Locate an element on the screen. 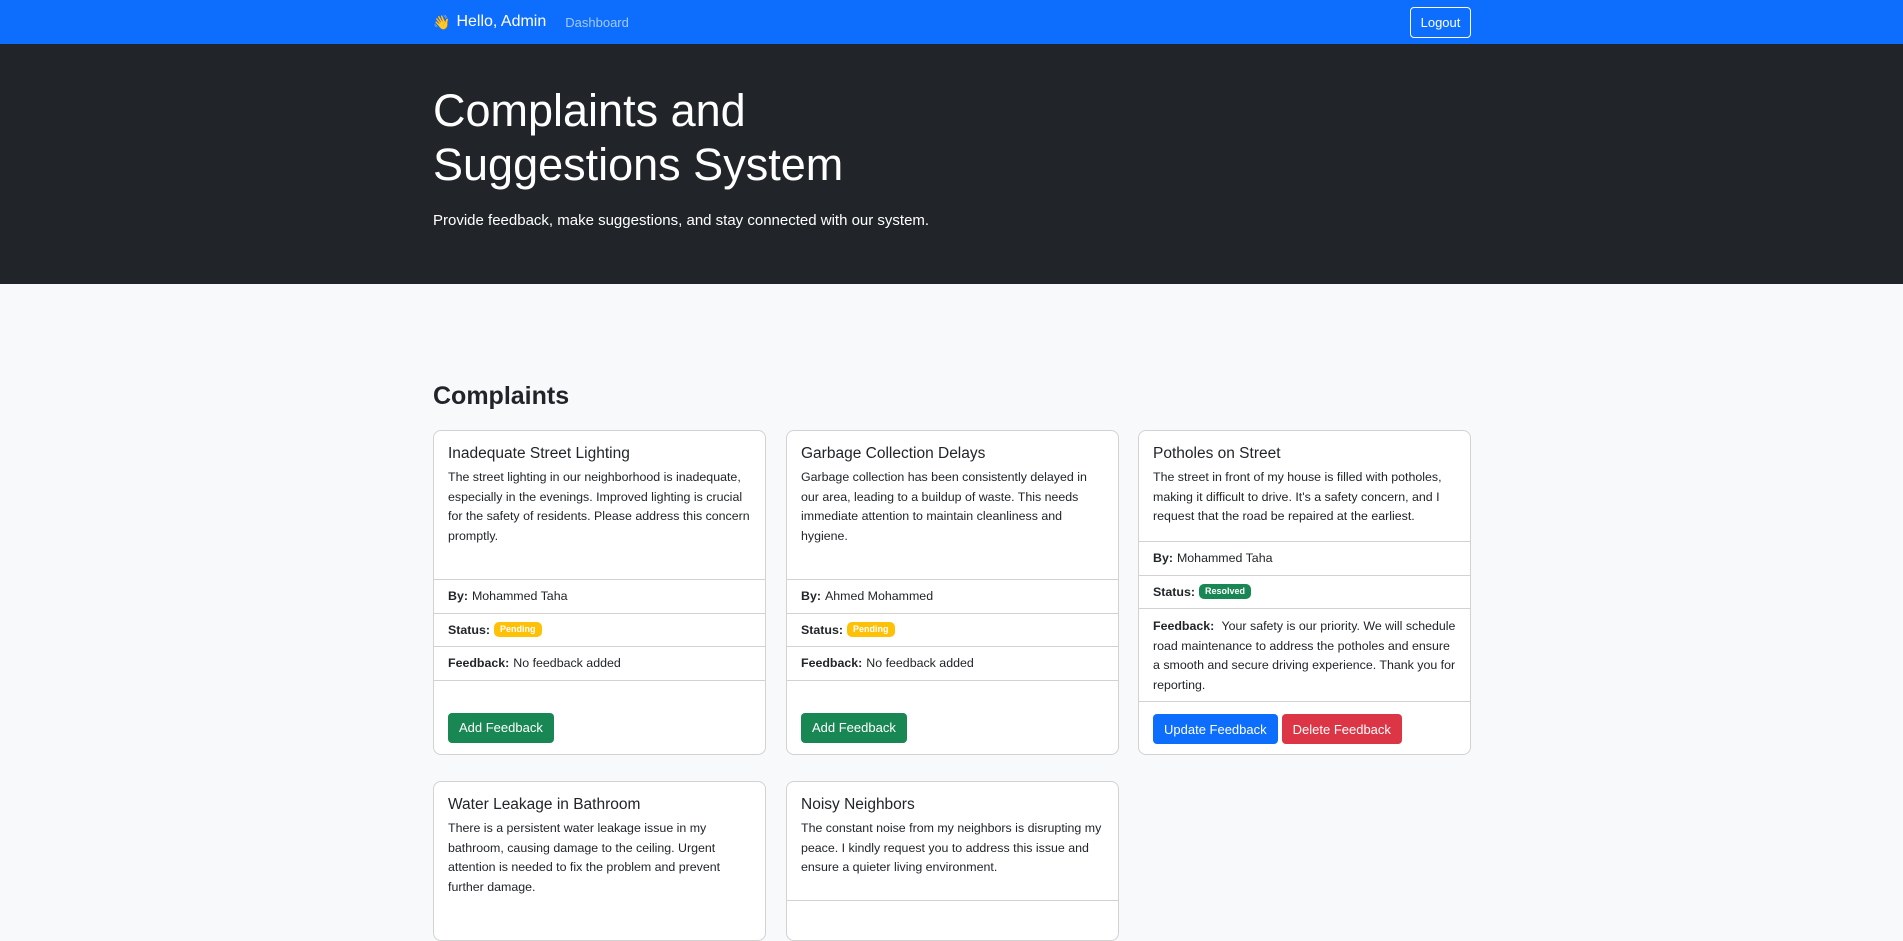  complaint-title: Noisy Neighbors is located at coordinates (858, 804).